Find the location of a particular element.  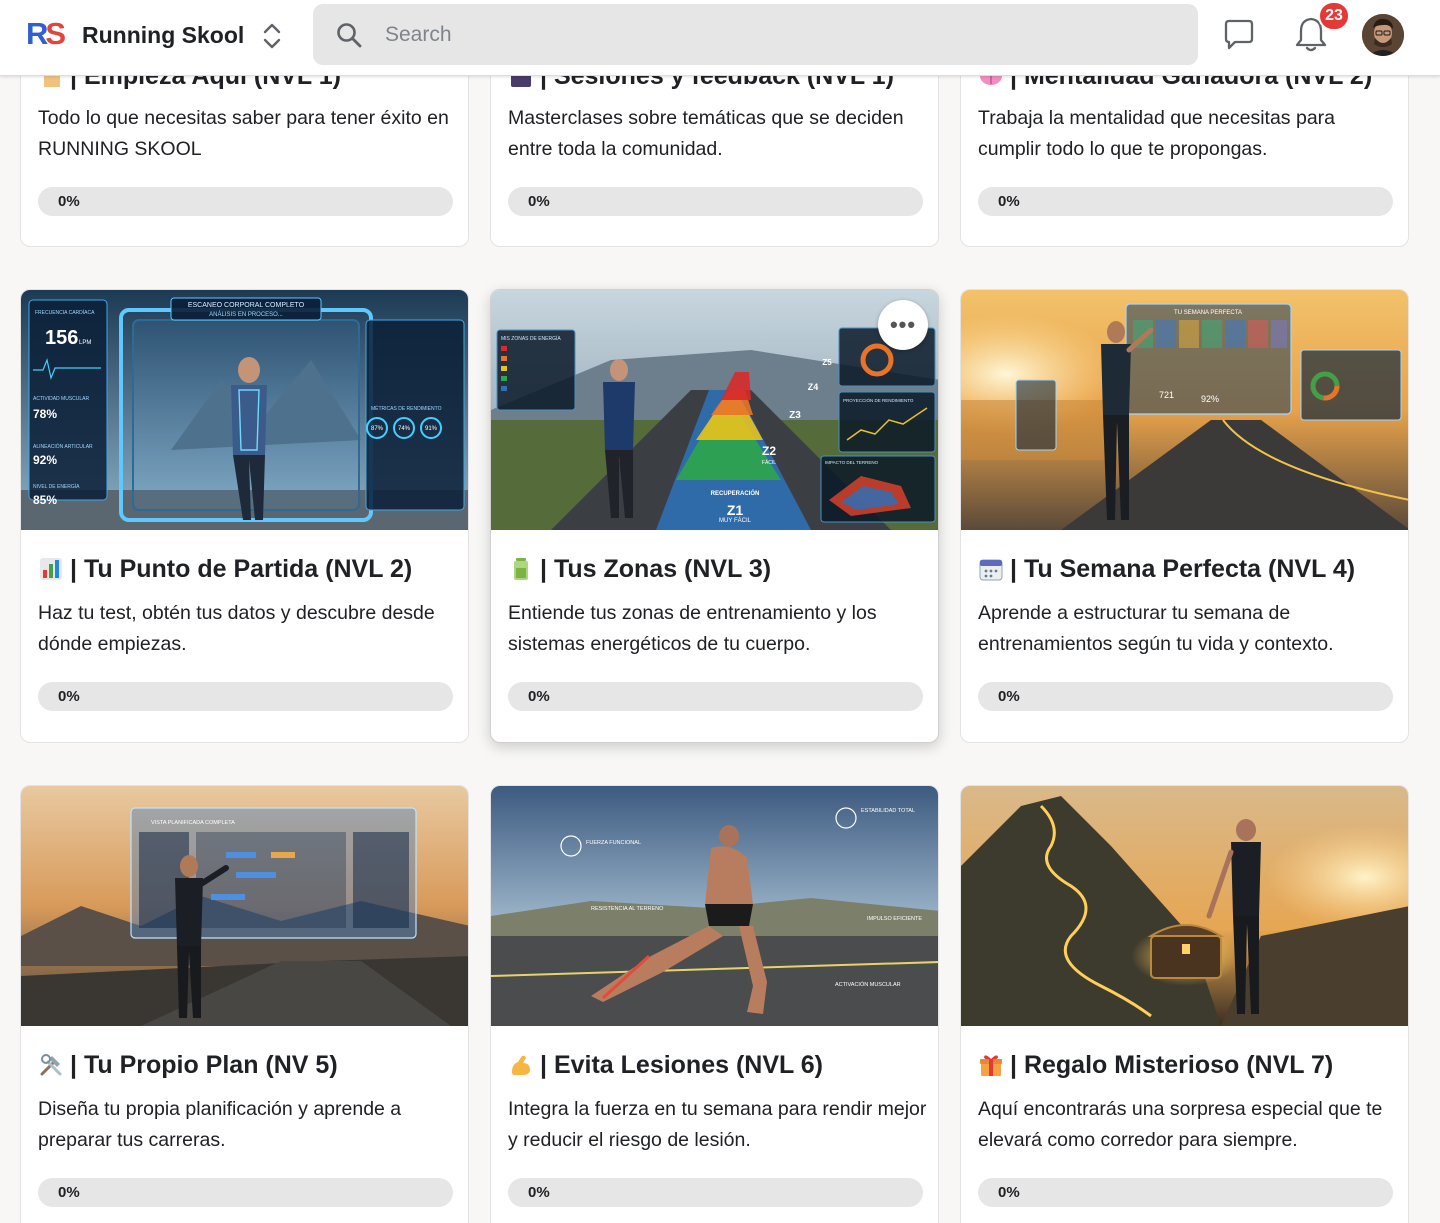

course-title: | Tu Propio Plan (NV 5) is located at coordinates (248, 1065).